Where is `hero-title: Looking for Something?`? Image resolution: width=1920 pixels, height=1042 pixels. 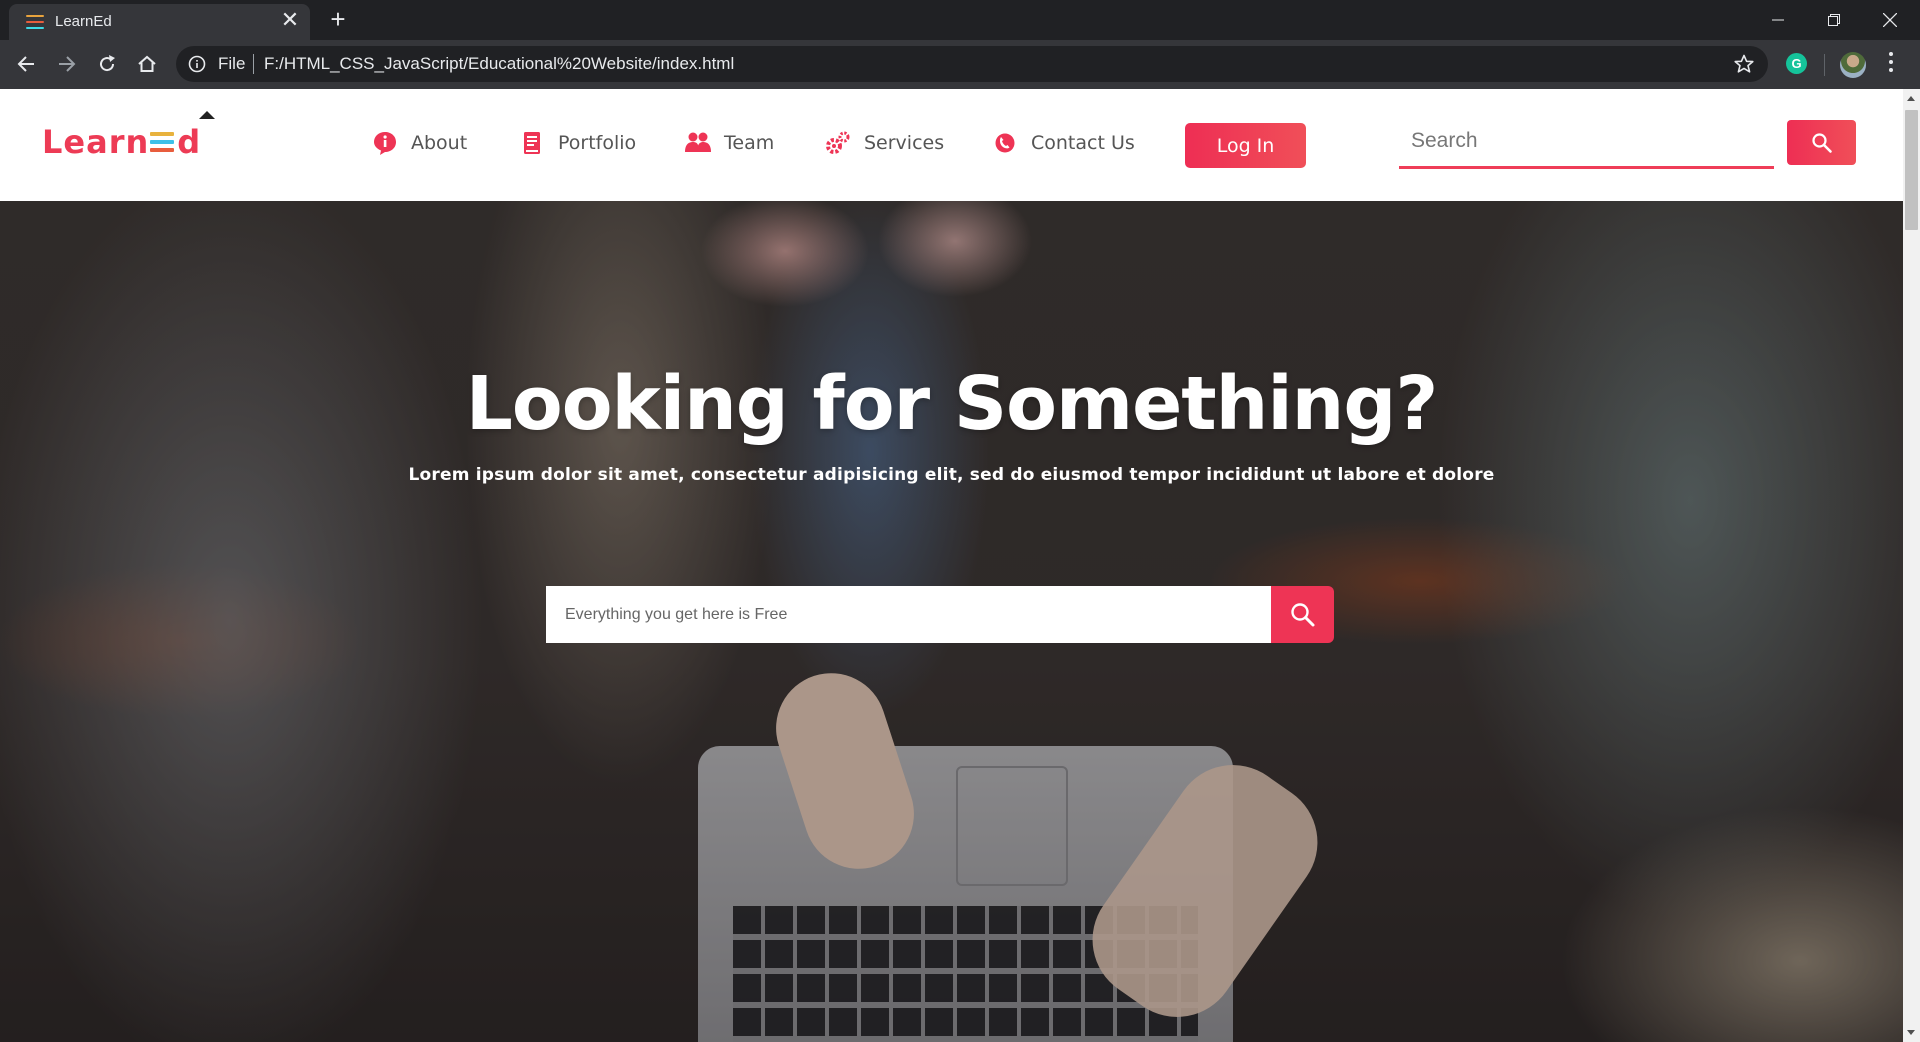 hero-title: Looking for Something? is located at coordinates (952, 404).